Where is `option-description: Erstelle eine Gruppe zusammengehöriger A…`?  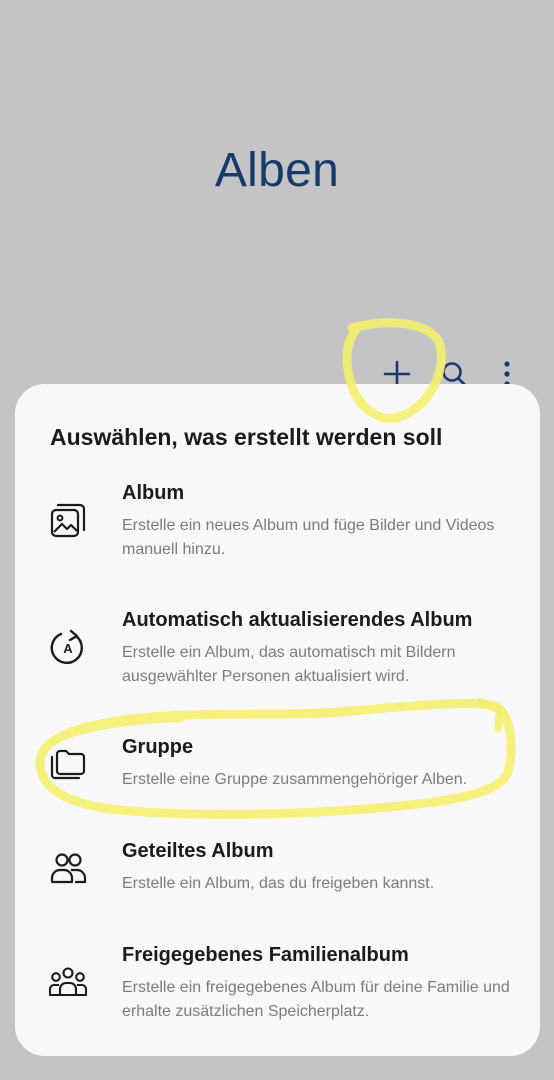
option-description: Erstelle eine Gruppe zusammengehöriger A… is located at coordinates (295, 779).